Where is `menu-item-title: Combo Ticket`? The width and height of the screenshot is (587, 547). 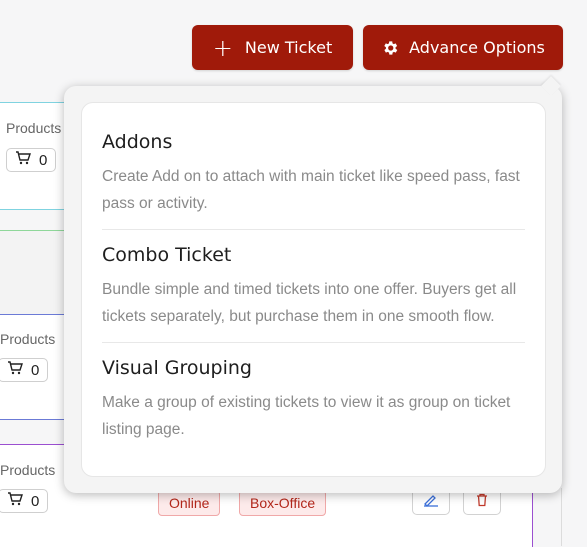 menu-item-title: Combo Ticket is located at coordinates (167, 255).